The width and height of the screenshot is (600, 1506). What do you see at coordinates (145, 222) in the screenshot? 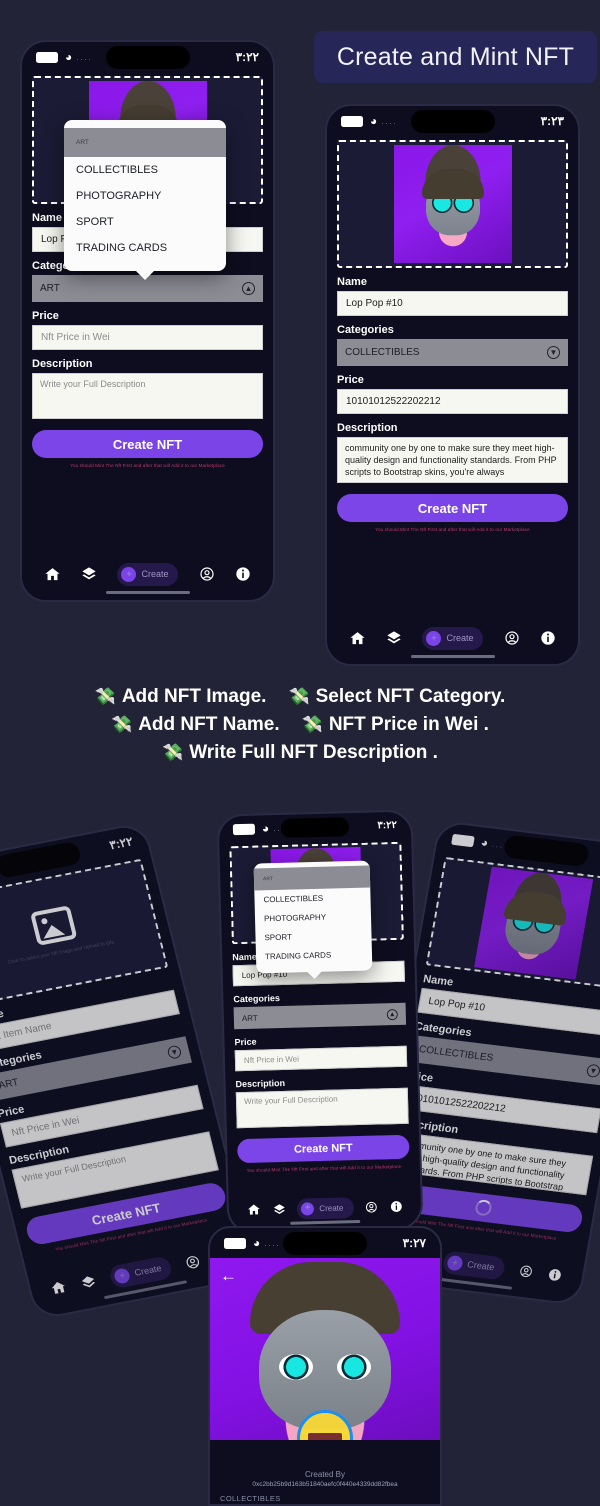
I see `dropdown-option-3: SPORT` at bounding box center [145, 222].